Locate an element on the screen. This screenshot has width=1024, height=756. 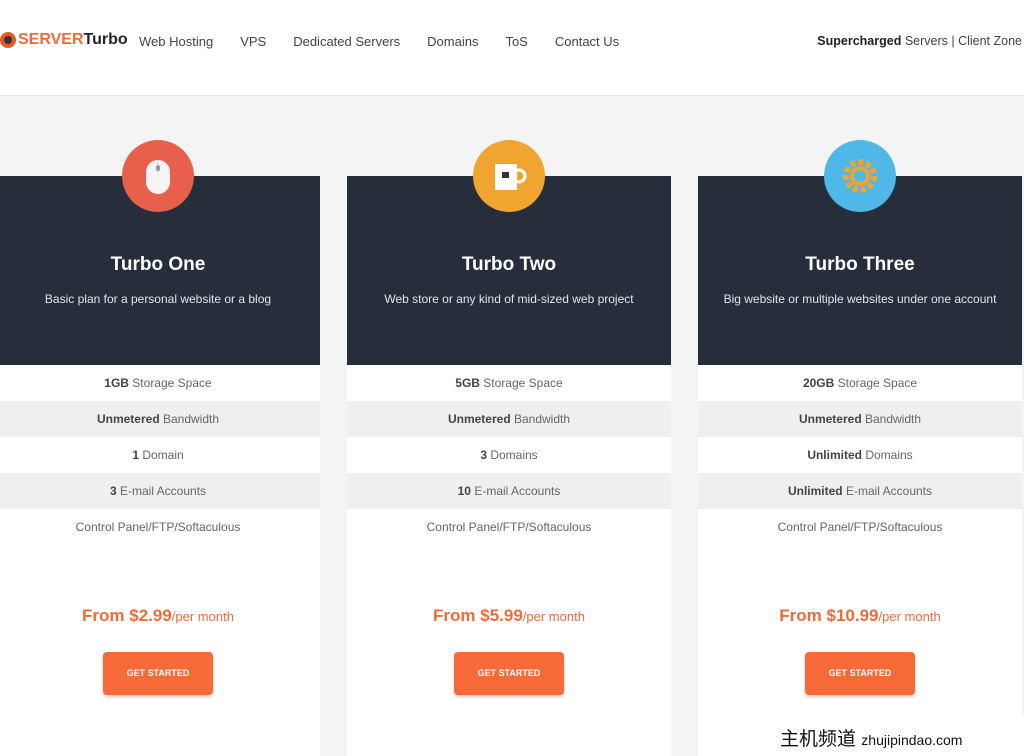
watermark: 主机频道 zhujipindao.com is located at coordinates (895, 736).